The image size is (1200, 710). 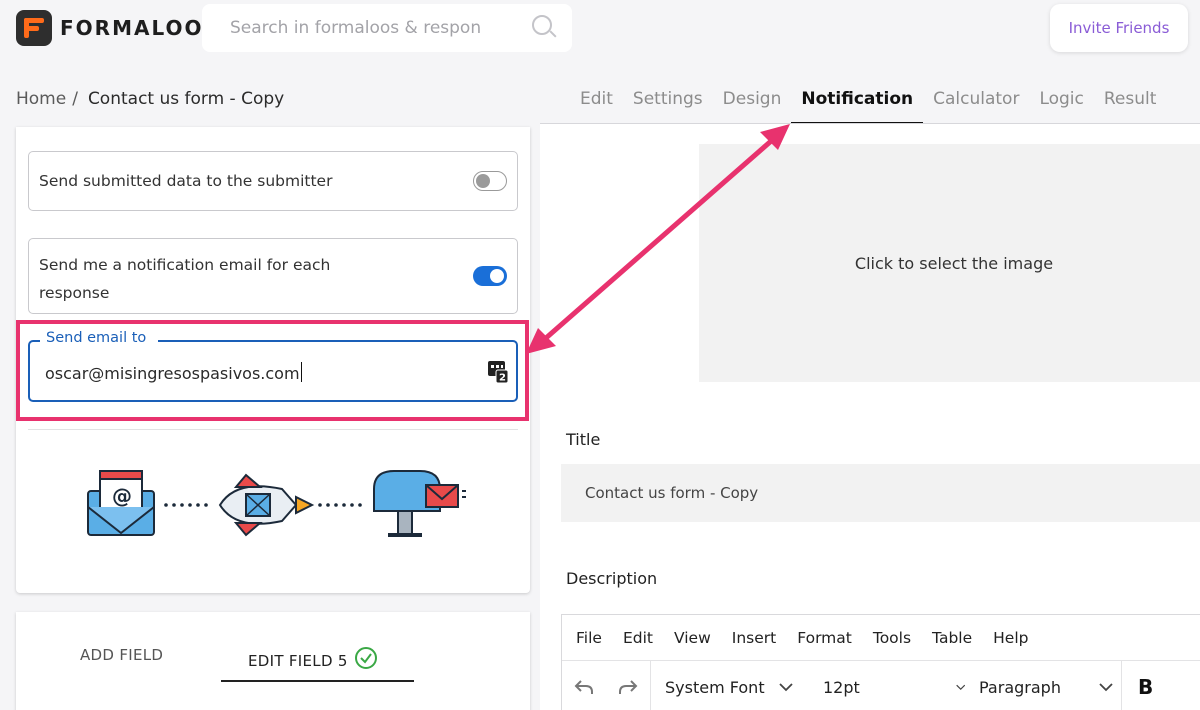 What do you see at coordinates (1119, 28) in the screenshot?
I see `invite-friends-button: Invite Friends` at bounding box center [1119, 28].